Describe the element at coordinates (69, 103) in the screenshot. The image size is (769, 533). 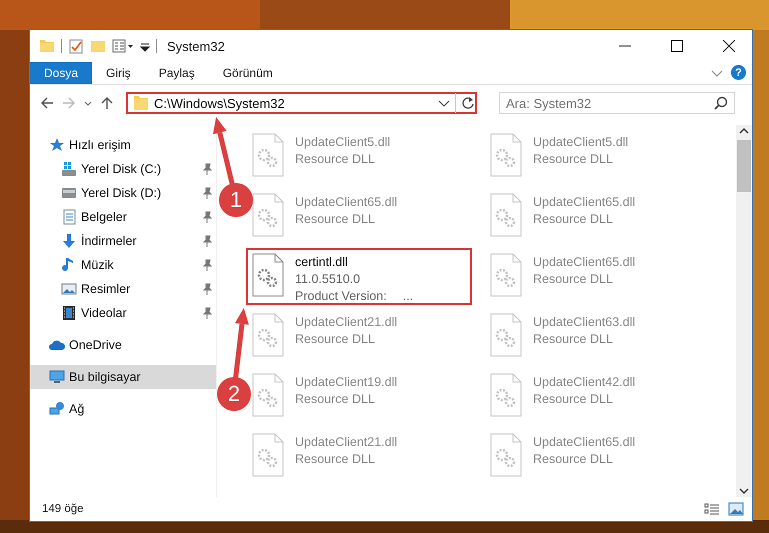
I see `forward-arrow-icon` at that location.